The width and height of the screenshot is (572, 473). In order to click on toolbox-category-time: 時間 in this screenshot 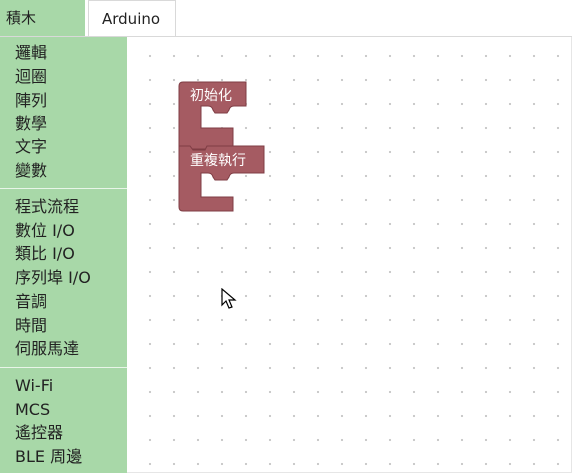, I will do `click(31, 326)`.